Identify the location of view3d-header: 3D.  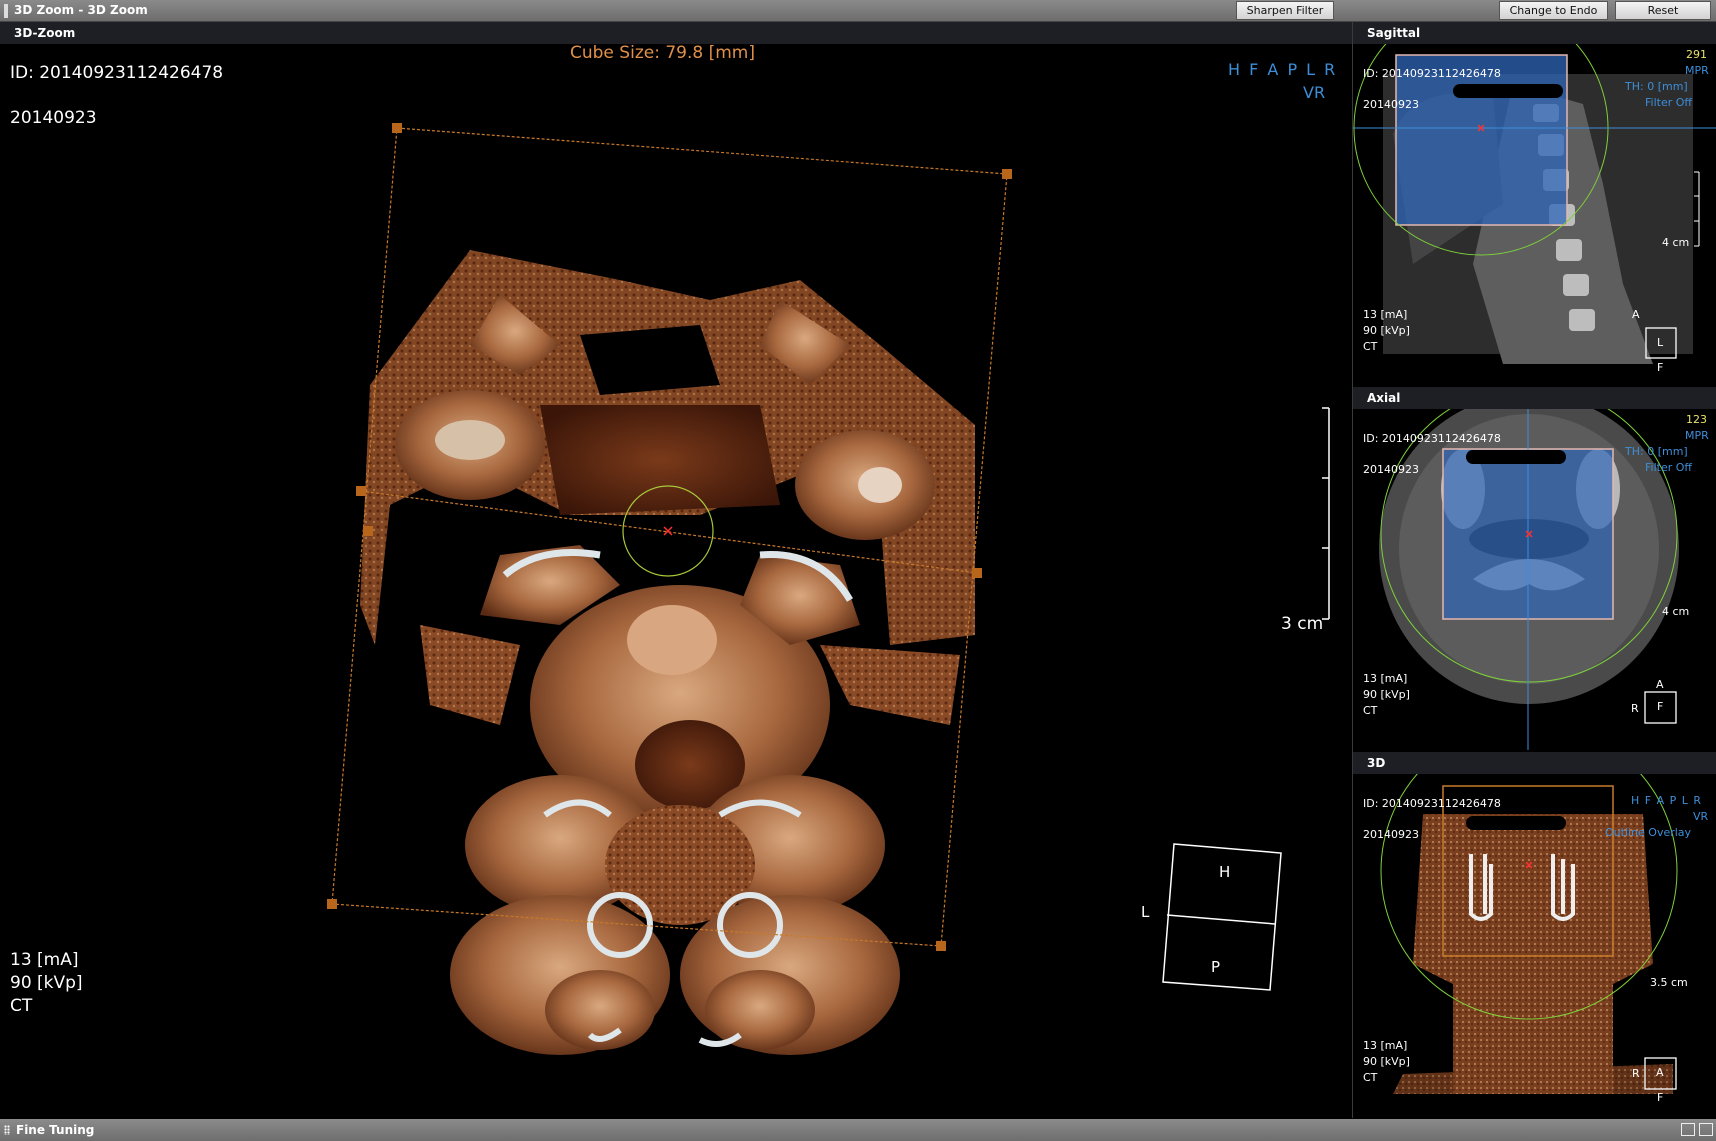
(1534, 763).